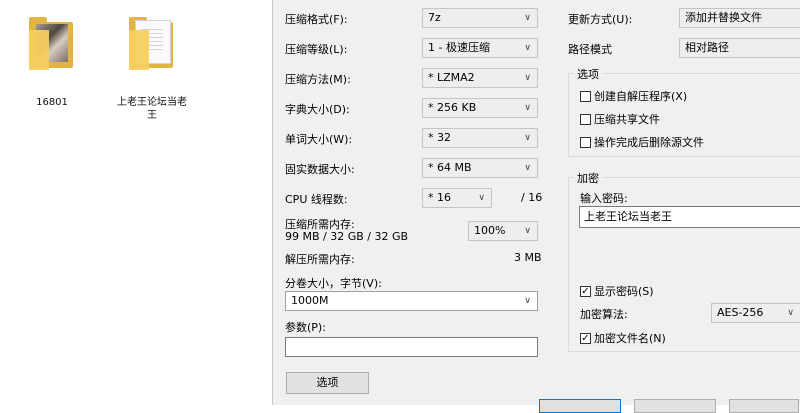 The height and width of the screenshot is (413, 800). I want to click on encrypt-names-checkbox: ✓ 加密文件名(N), so click(623, 338).